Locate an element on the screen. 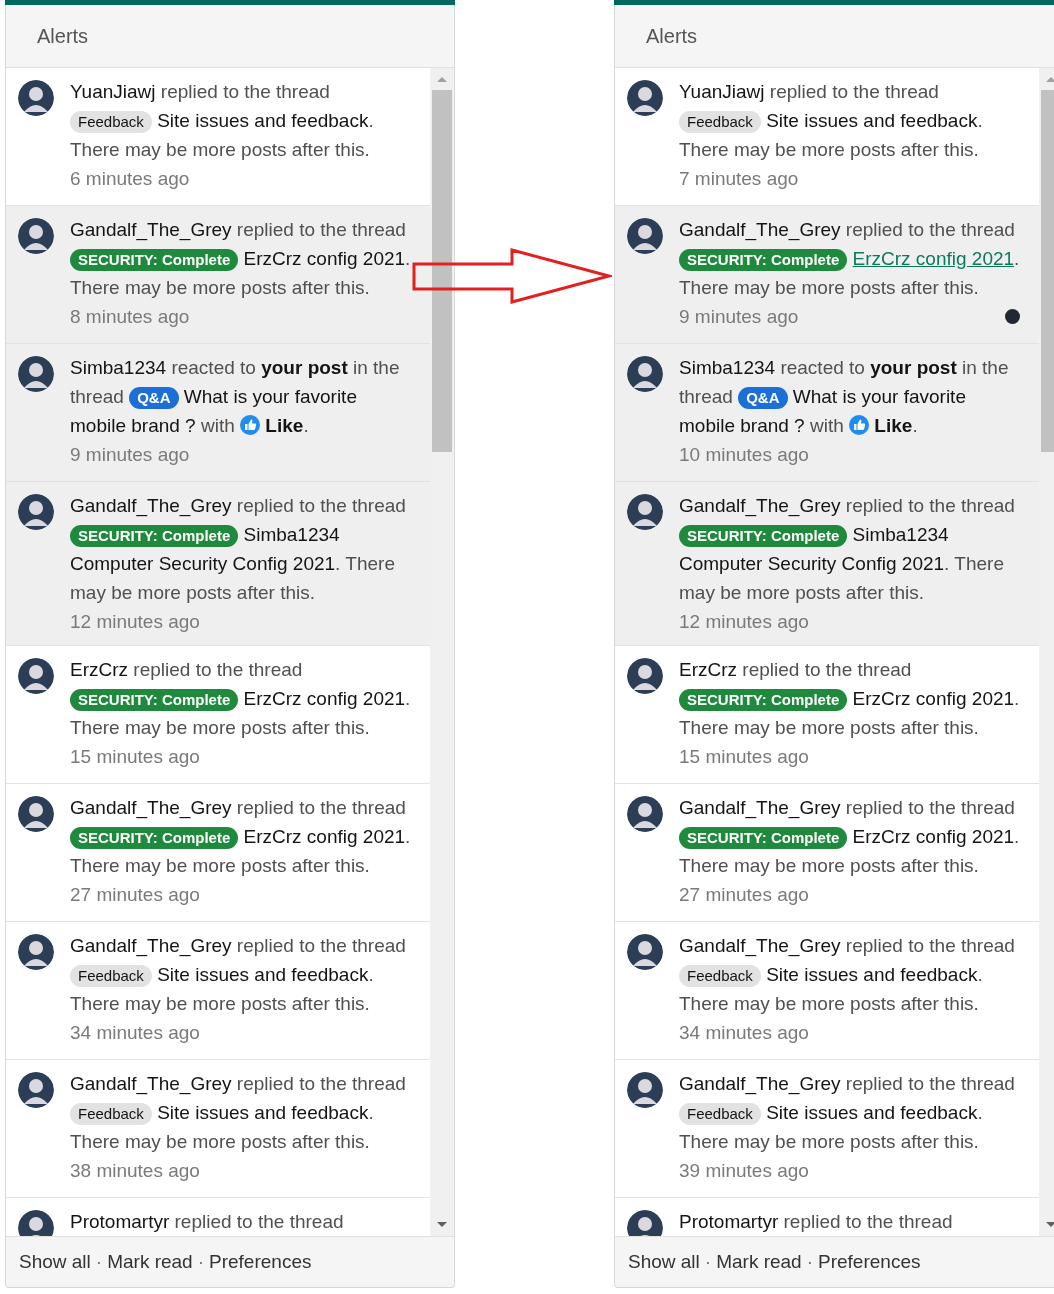 This screenshot has width=1054, height=1294. alert-item: Gandalf_The_Grey replied to the thread Feedback Site issues and feedback. There may be more posts after this. 38 minutes ago is located at coordinates (218, 1129).